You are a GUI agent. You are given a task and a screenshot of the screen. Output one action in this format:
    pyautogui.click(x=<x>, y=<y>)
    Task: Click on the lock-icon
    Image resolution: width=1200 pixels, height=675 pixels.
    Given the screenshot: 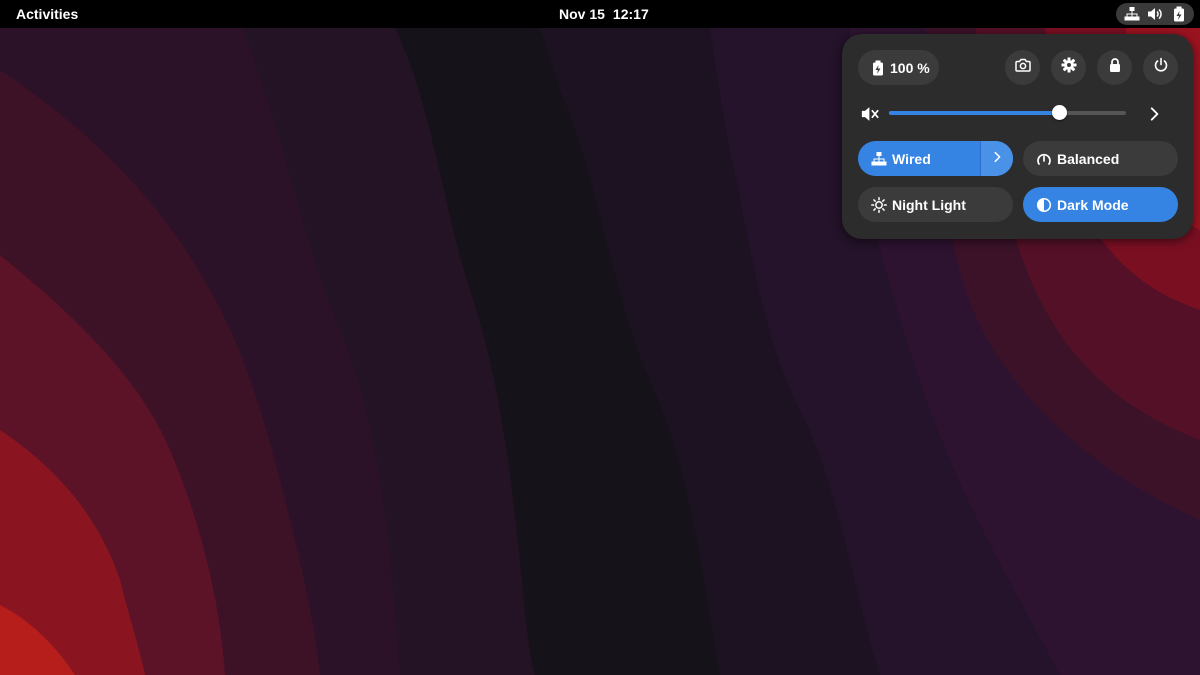 What is the action you would take?
    pyautogui.click(x=1115, y=67)
    